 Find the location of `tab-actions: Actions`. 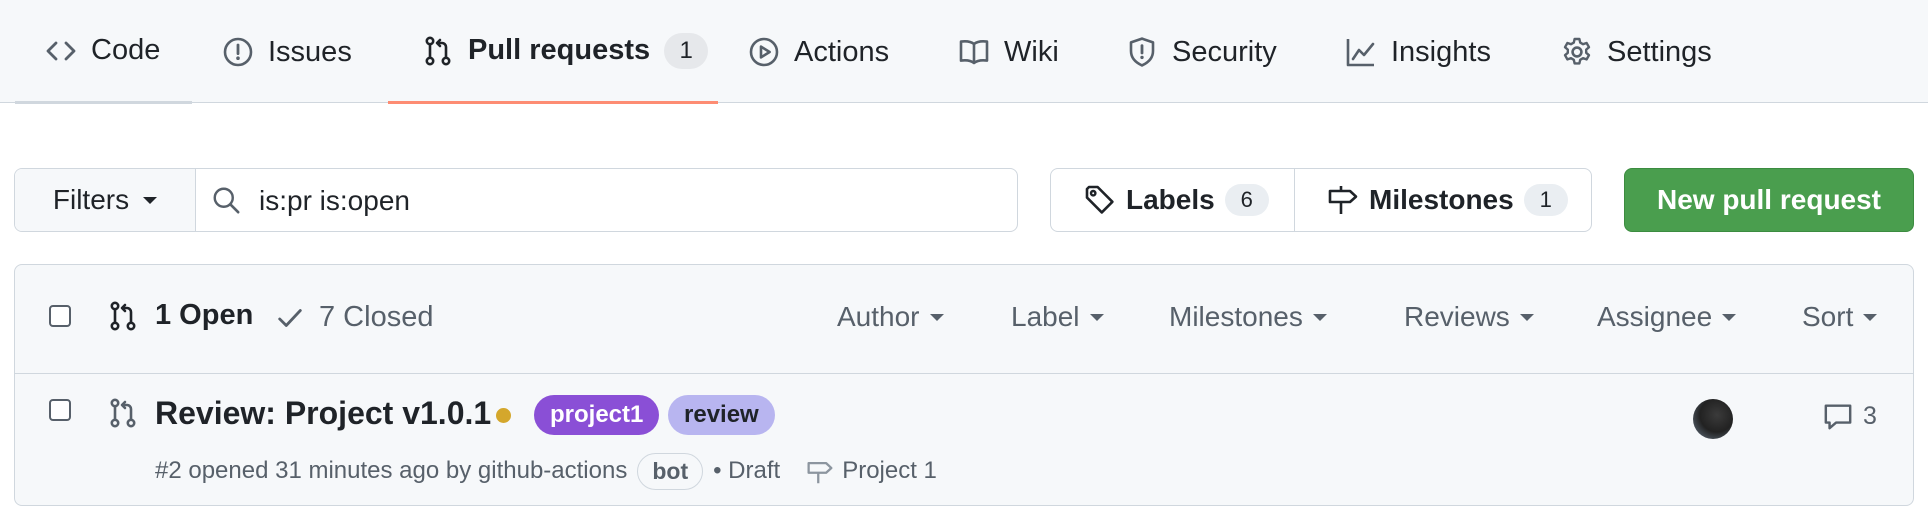

tab-actions: Actions is located at coordinates (818, 52).